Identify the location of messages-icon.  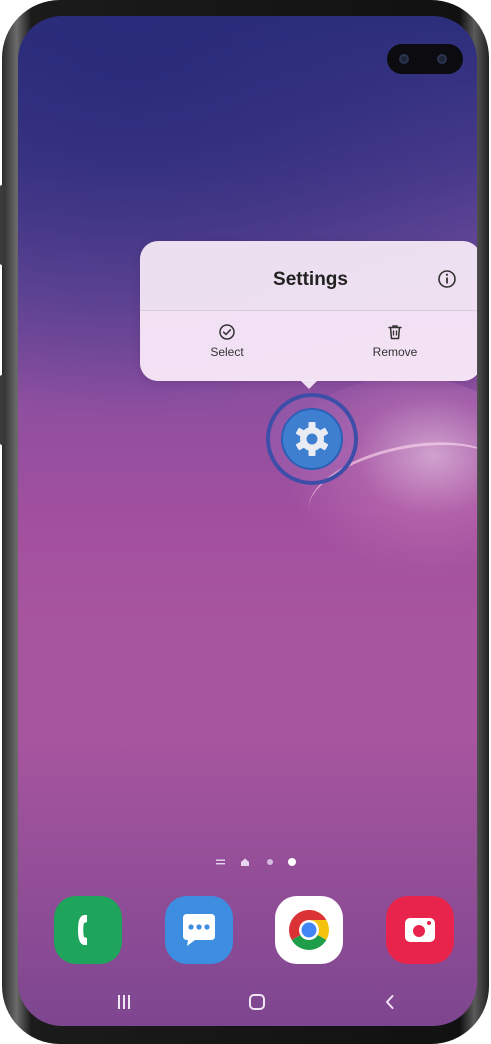
(199, 930).